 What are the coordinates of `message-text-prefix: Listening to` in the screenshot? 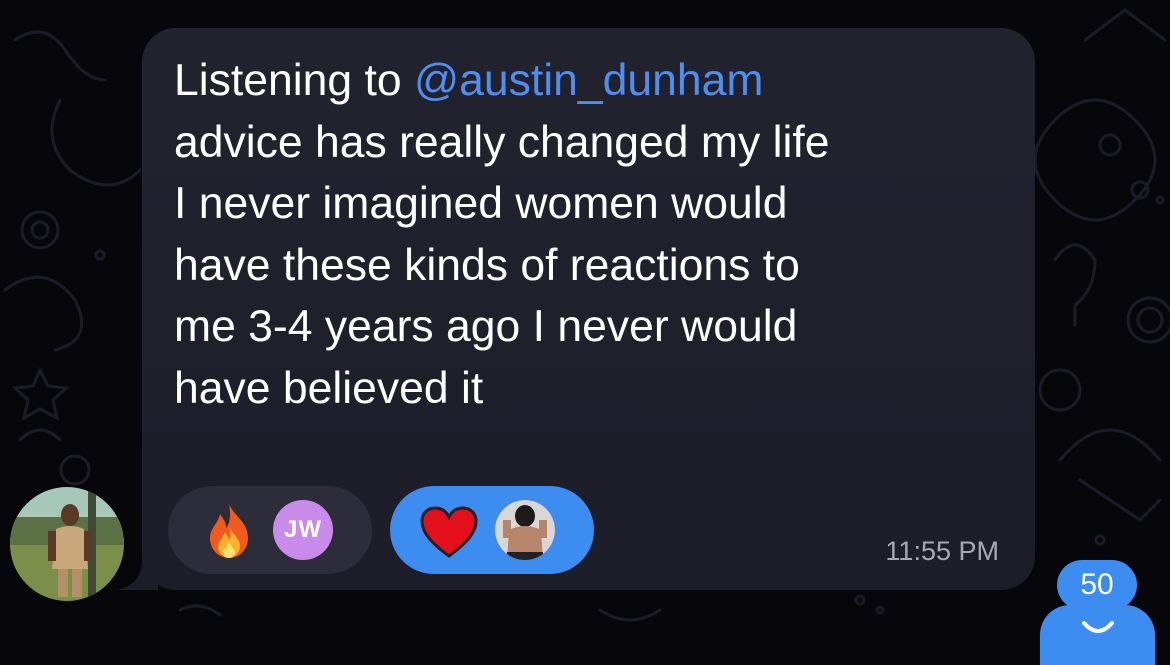 It's located at (294, 80).